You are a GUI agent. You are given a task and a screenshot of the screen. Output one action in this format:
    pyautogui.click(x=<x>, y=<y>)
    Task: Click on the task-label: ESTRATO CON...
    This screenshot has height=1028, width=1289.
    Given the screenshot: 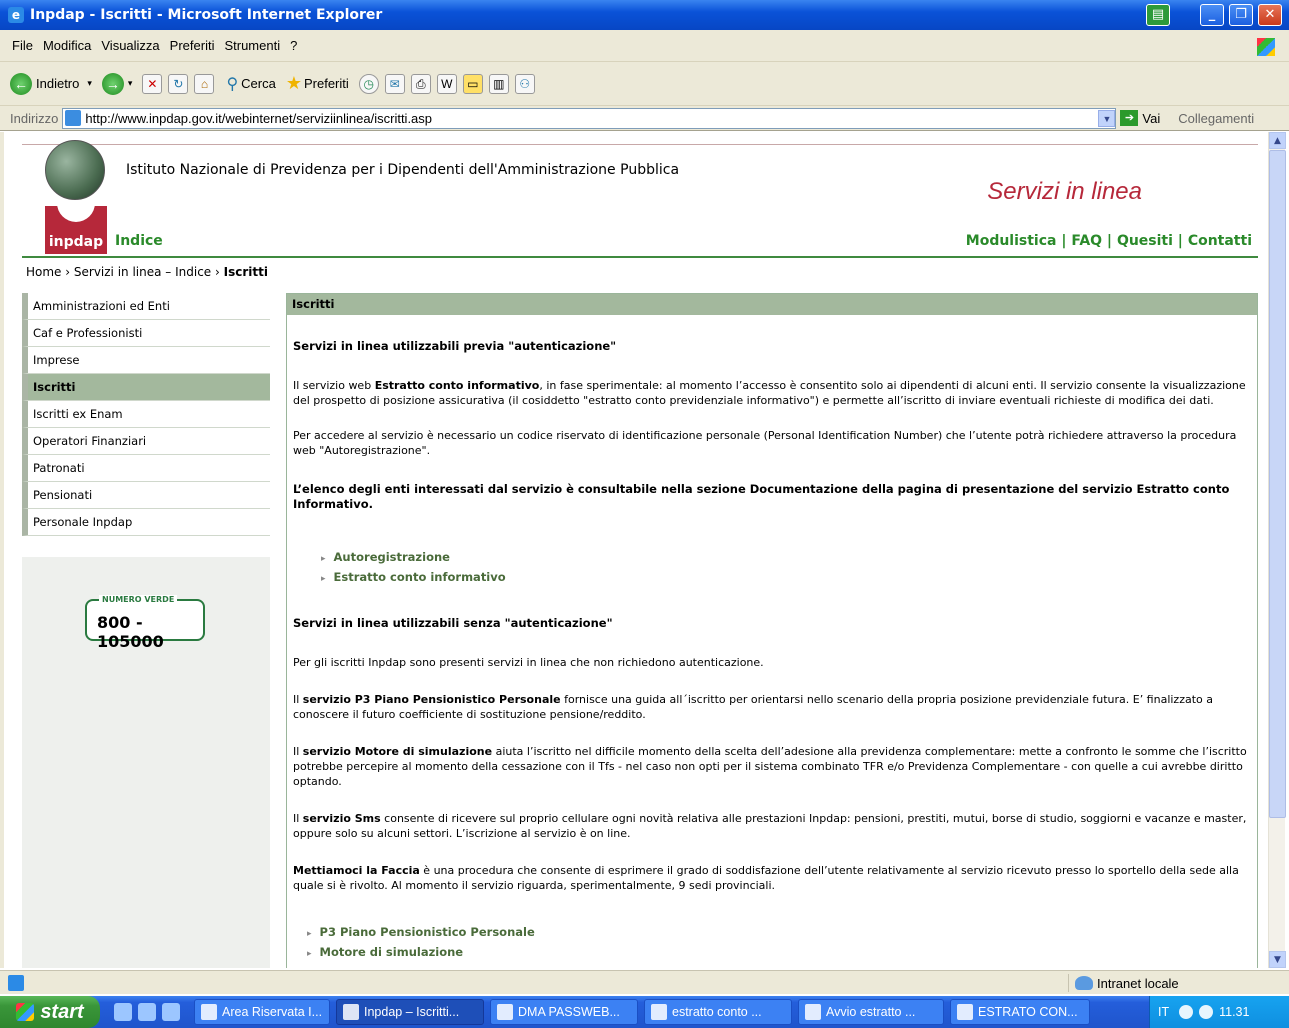 What is the action you would take?
    pyautogui.click(x=1028, y=1012)
    